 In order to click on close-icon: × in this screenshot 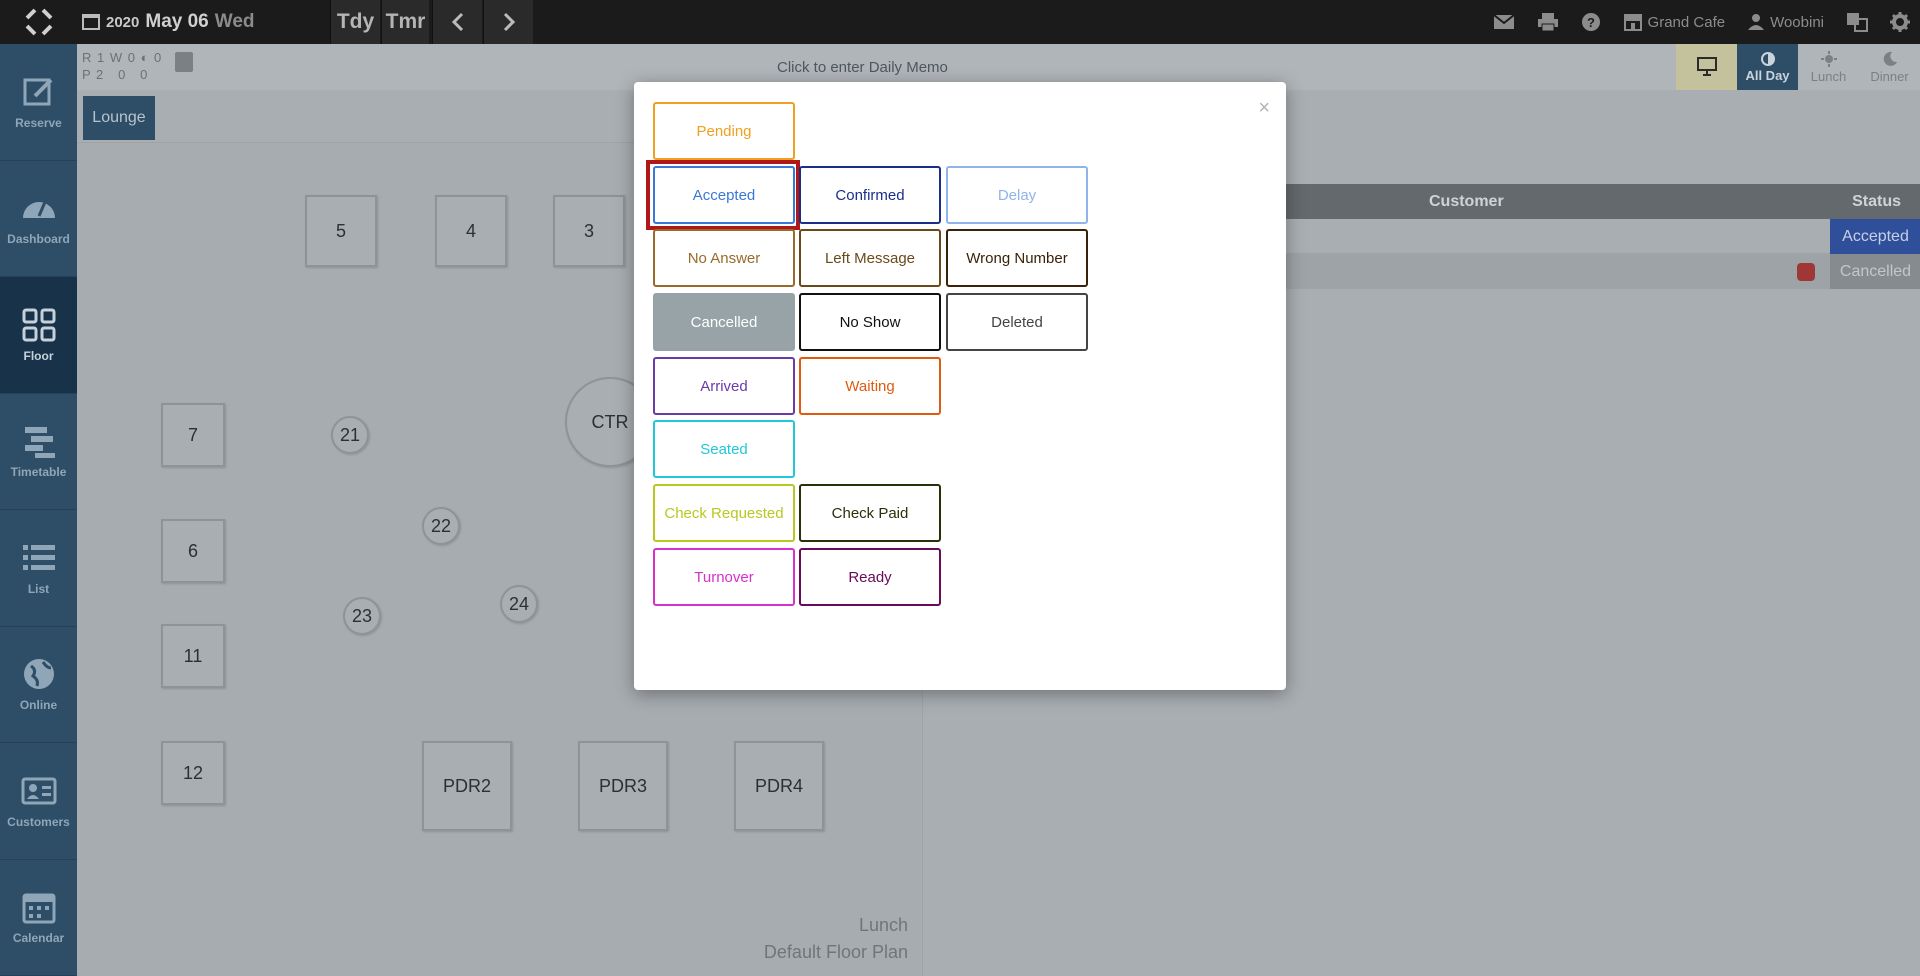, I will do `click(1264, 108)`.